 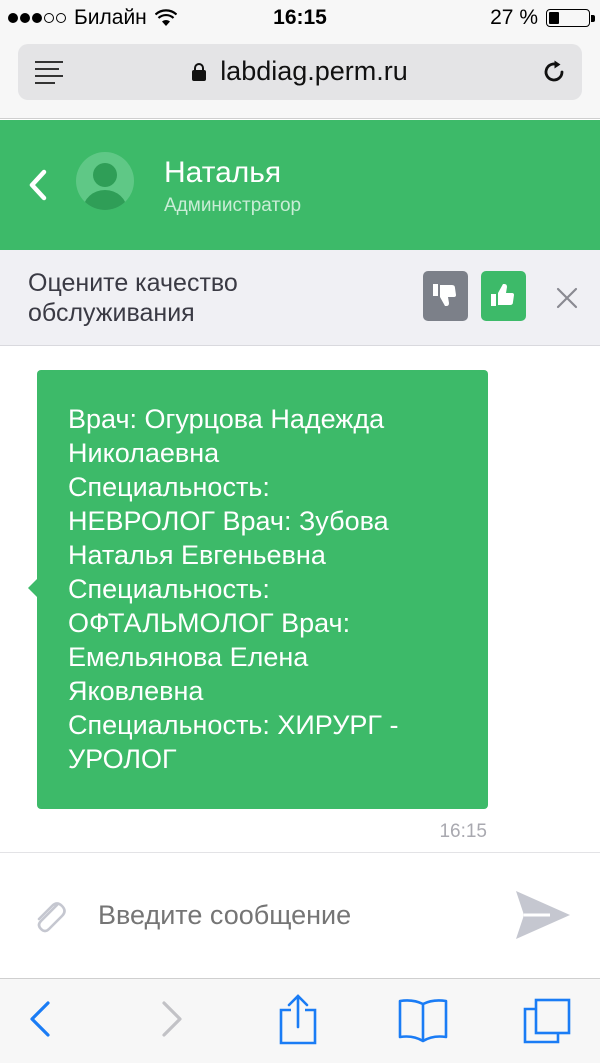 What do you see at coordinates (37, 185) in the screenshot?
I see `back-chevron-icon` at bounding box center [37, 185].